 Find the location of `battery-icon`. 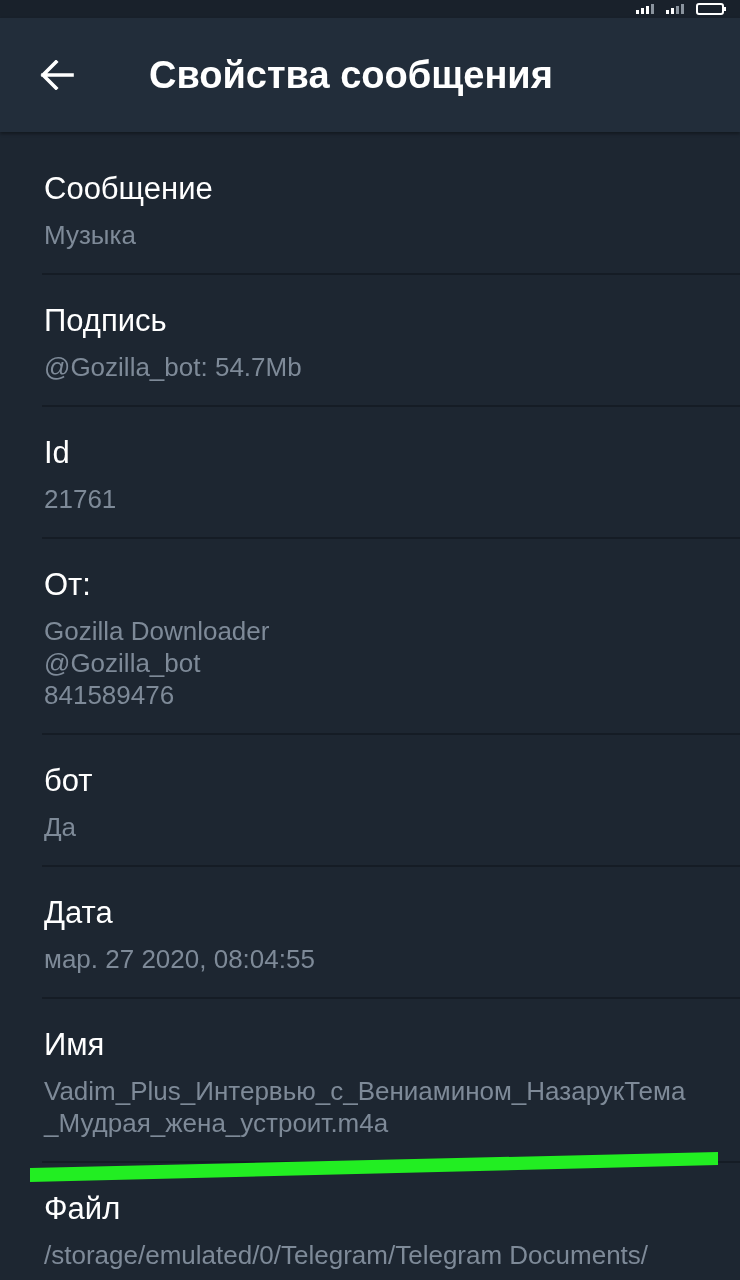

battery-icon is located at coordinates (711, 9).